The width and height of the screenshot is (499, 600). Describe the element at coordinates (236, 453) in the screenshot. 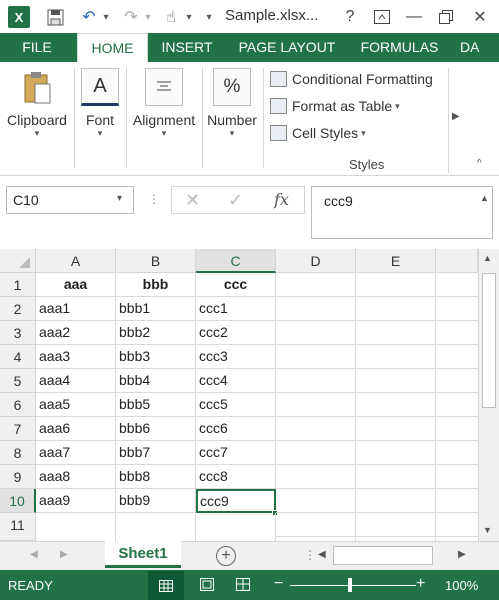

I see `cell-c8: ccc7` at that location.